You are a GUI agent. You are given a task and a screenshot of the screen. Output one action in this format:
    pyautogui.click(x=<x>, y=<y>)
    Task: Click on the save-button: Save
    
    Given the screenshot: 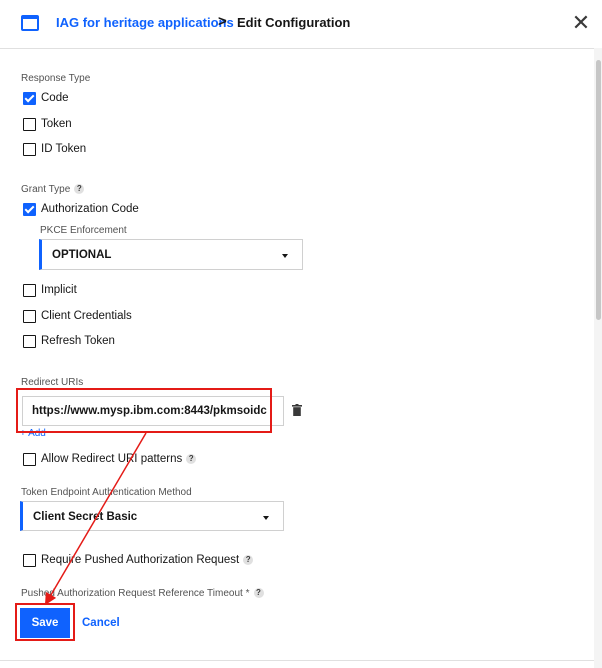 What is the action you would take?
    pyautogui.click(x=45, y=623)
    